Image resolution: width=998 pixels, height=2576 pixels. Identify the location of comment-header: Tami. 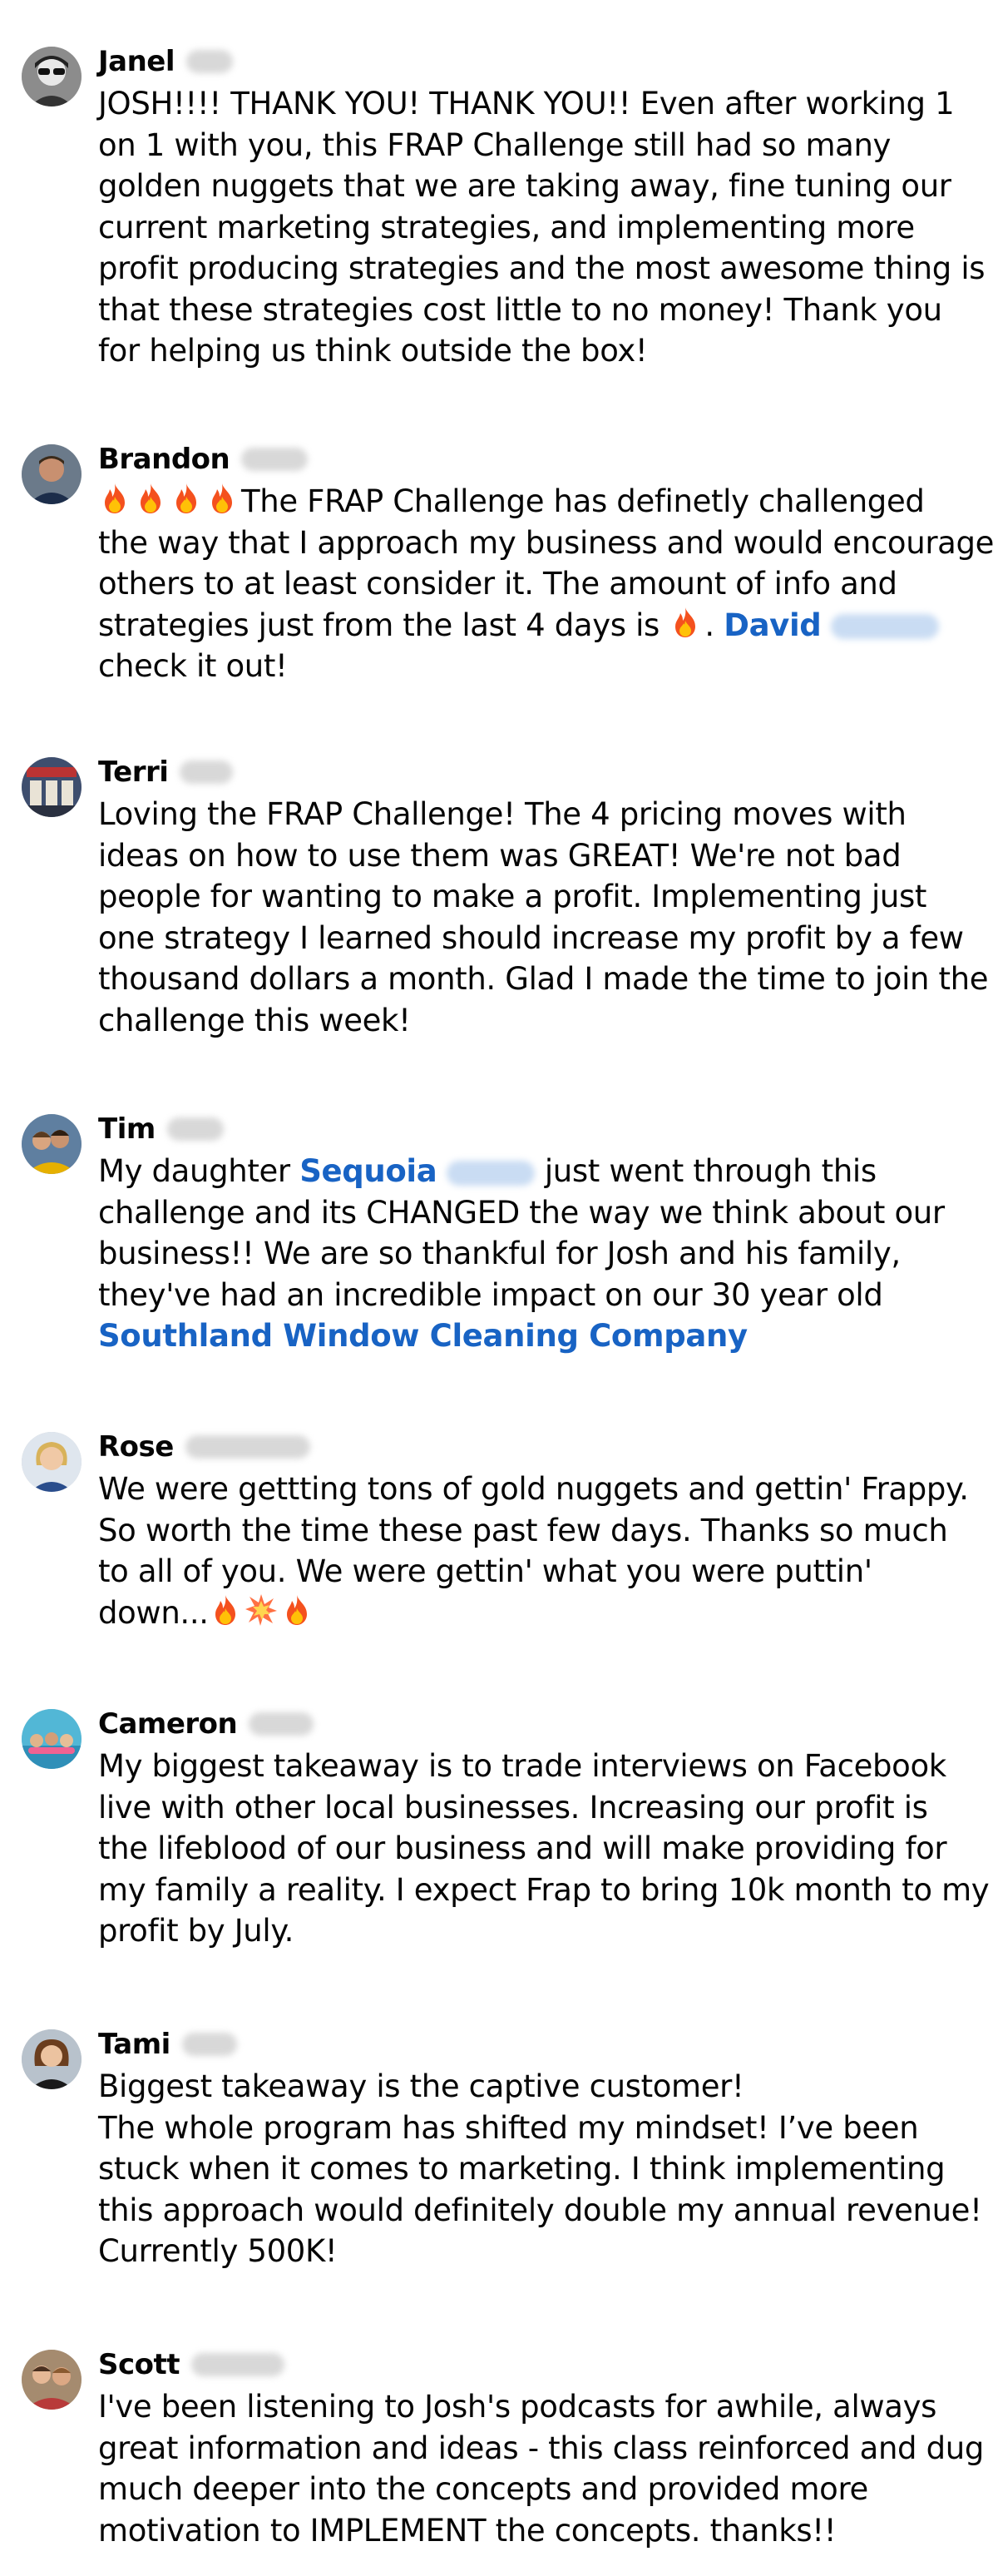
(167, 2045).